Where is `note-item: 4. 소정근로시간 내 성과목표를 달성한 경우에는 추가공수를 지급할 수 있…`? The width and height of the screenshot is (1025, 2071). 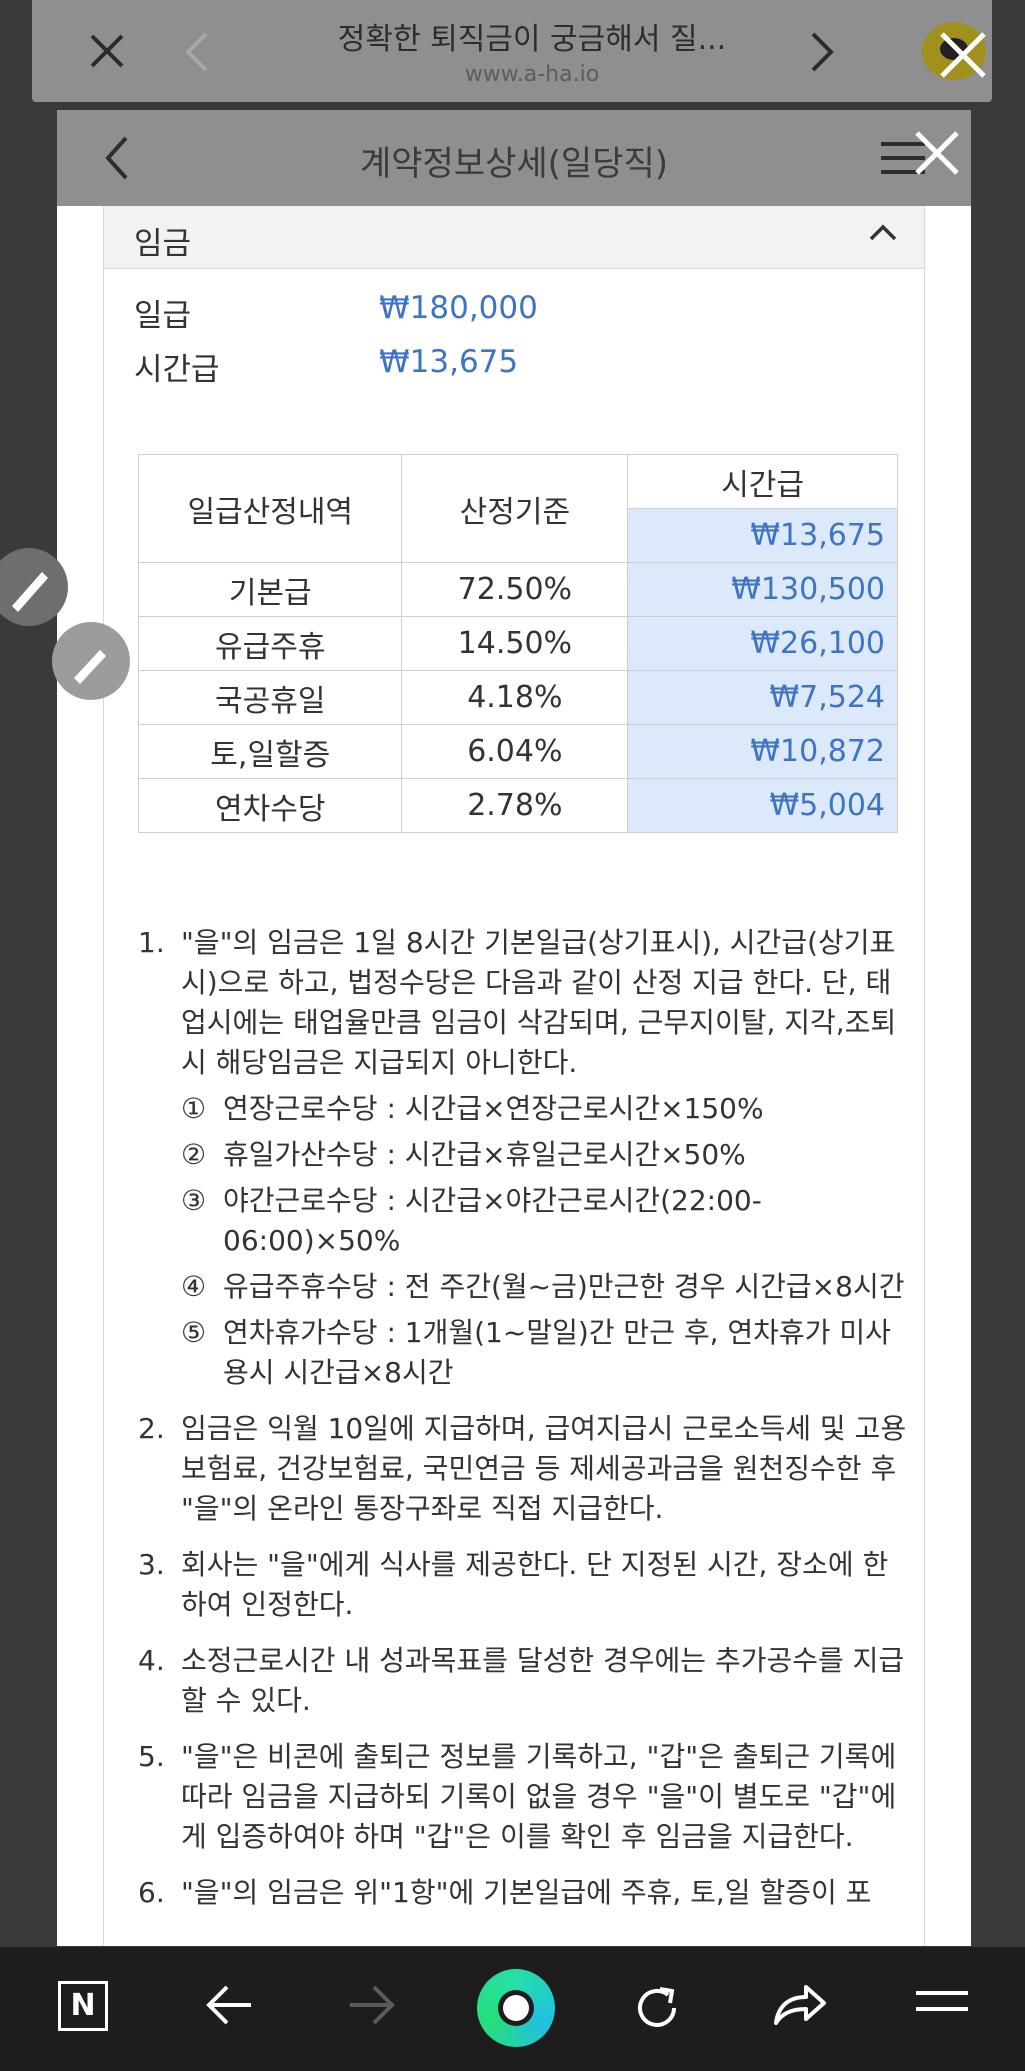 note-item: 4. 소정근로시간 내 성과목표를 달성한 경우에는 추가공수를 지급할 수 있… is located at coordinates (523, 1681).